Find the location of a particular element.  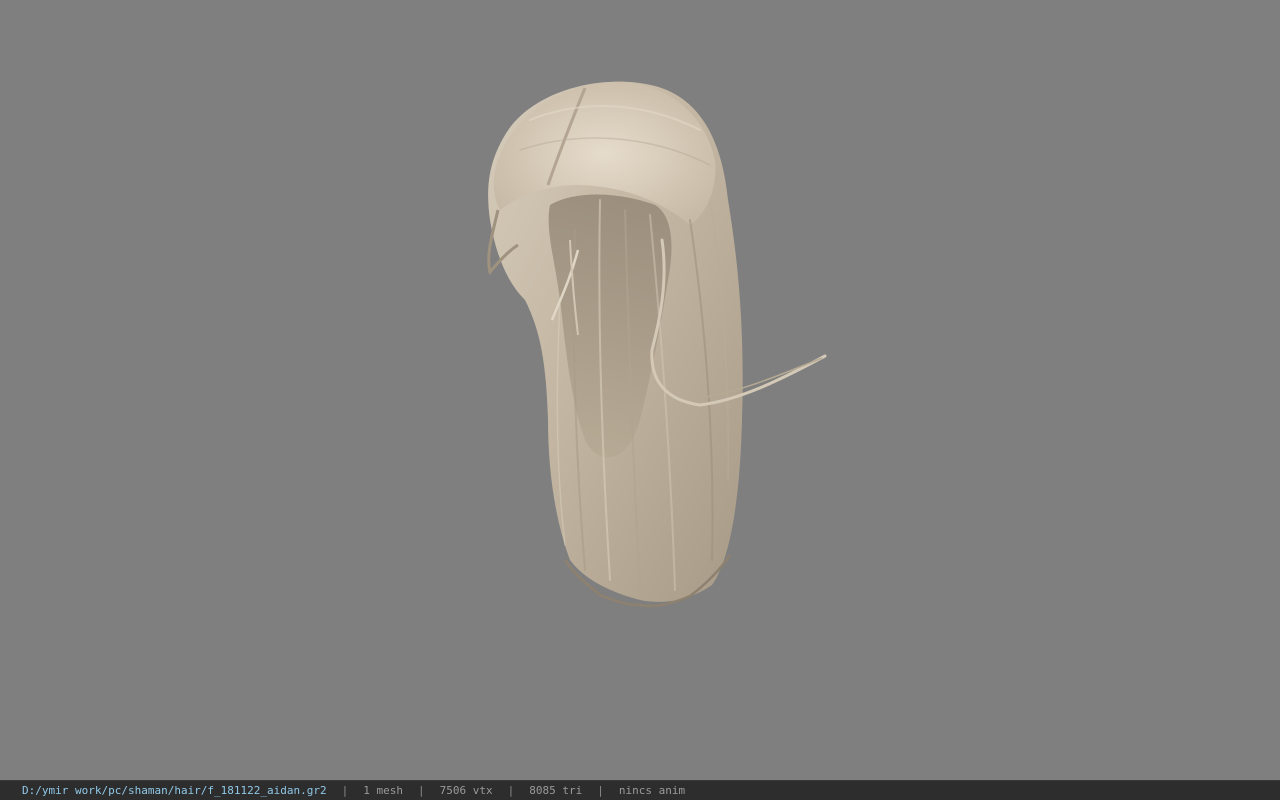

mesh-count: 1 mesh is located at coordinates (383, 790).